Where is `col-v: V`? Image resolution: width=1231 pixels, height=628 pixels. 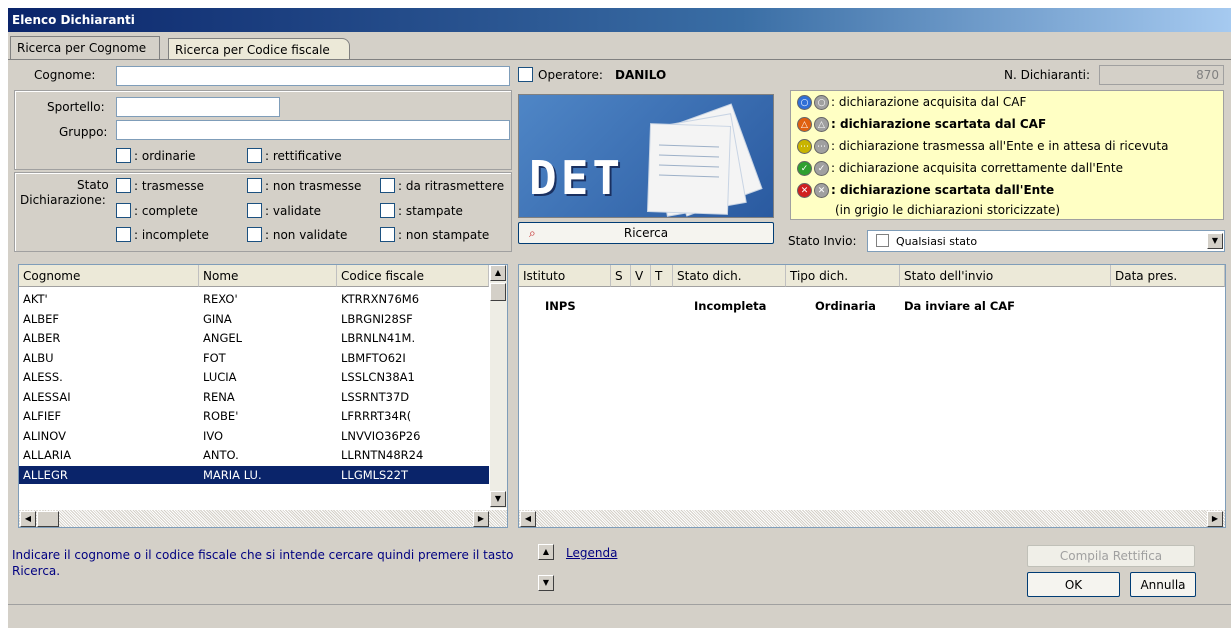 col-v: V is located at coordinates (641, 276).